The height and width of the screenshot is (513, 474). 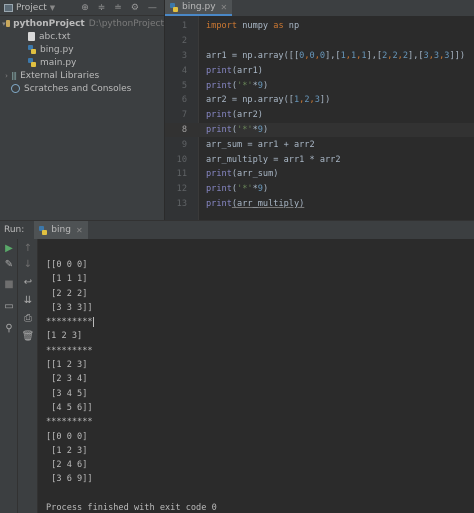 I want to click on pin-icon: ⚲, so click(x=9, y=329).